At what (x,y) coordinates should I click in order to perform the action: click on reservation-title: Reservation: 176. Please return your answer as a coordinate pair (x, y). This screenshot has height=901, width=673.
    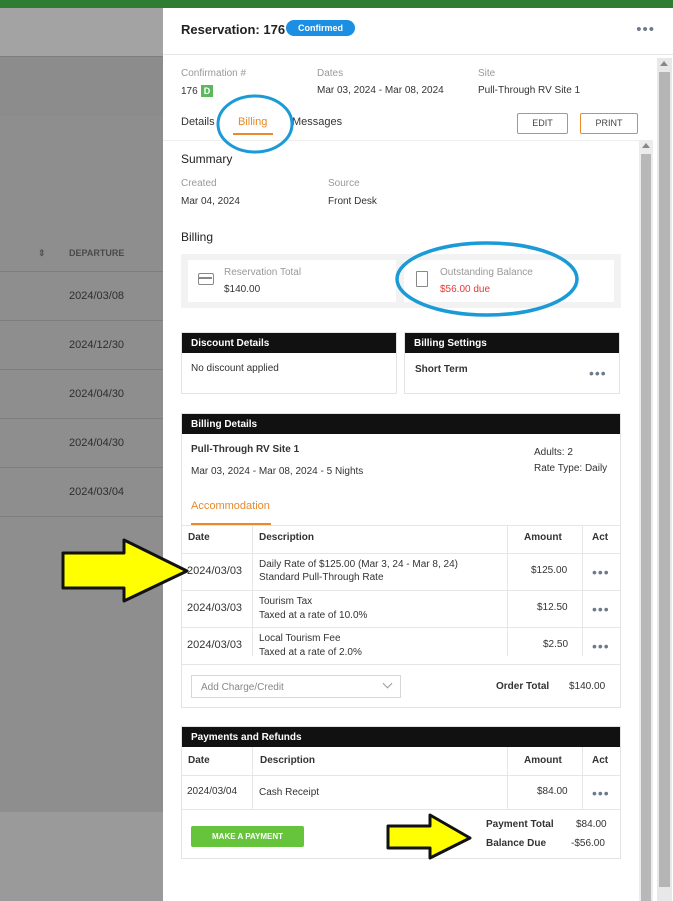
    Looking at the image, I should click on (233, 29).